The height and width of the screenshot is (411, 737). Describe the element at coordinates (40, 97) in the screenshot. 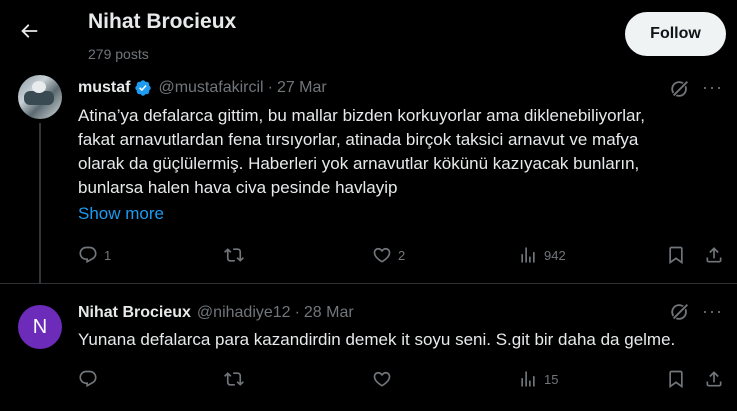

I see `avatar` at that location.